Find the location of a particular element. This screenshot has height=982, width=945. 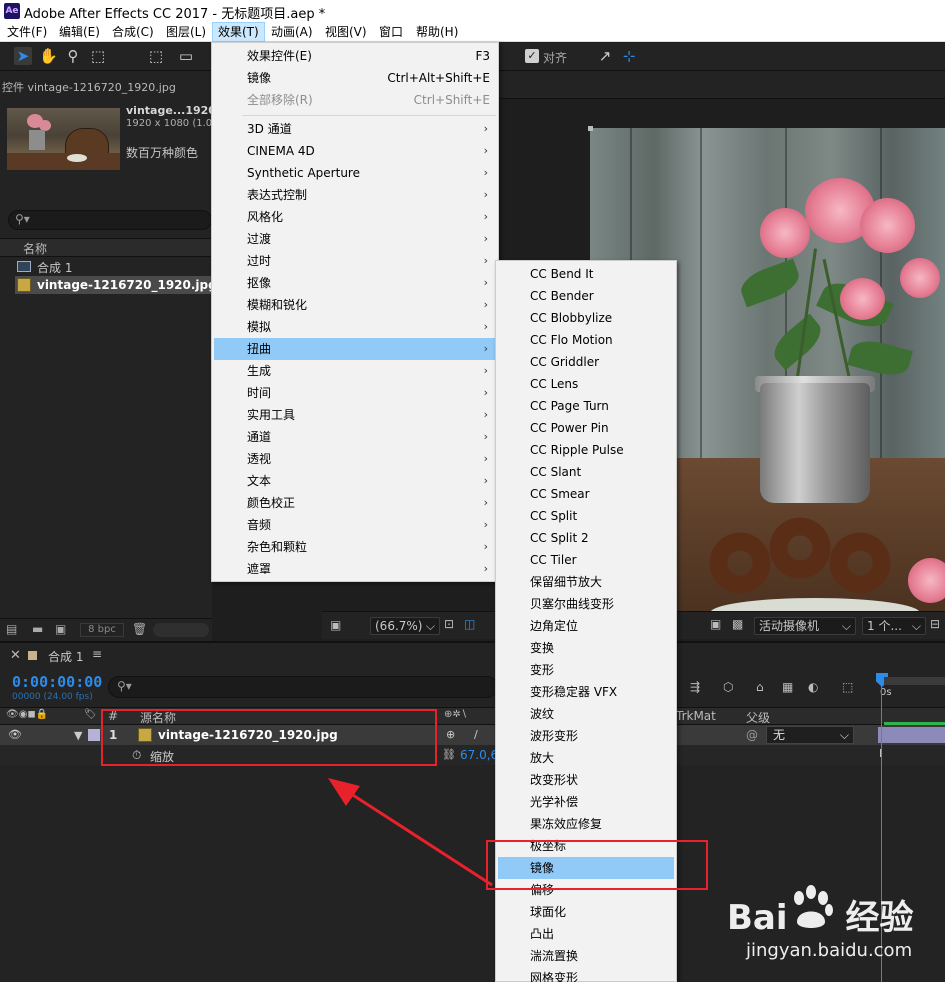

views-dropdown: 1 个... ⌵ is located at coordinates (894, 626).